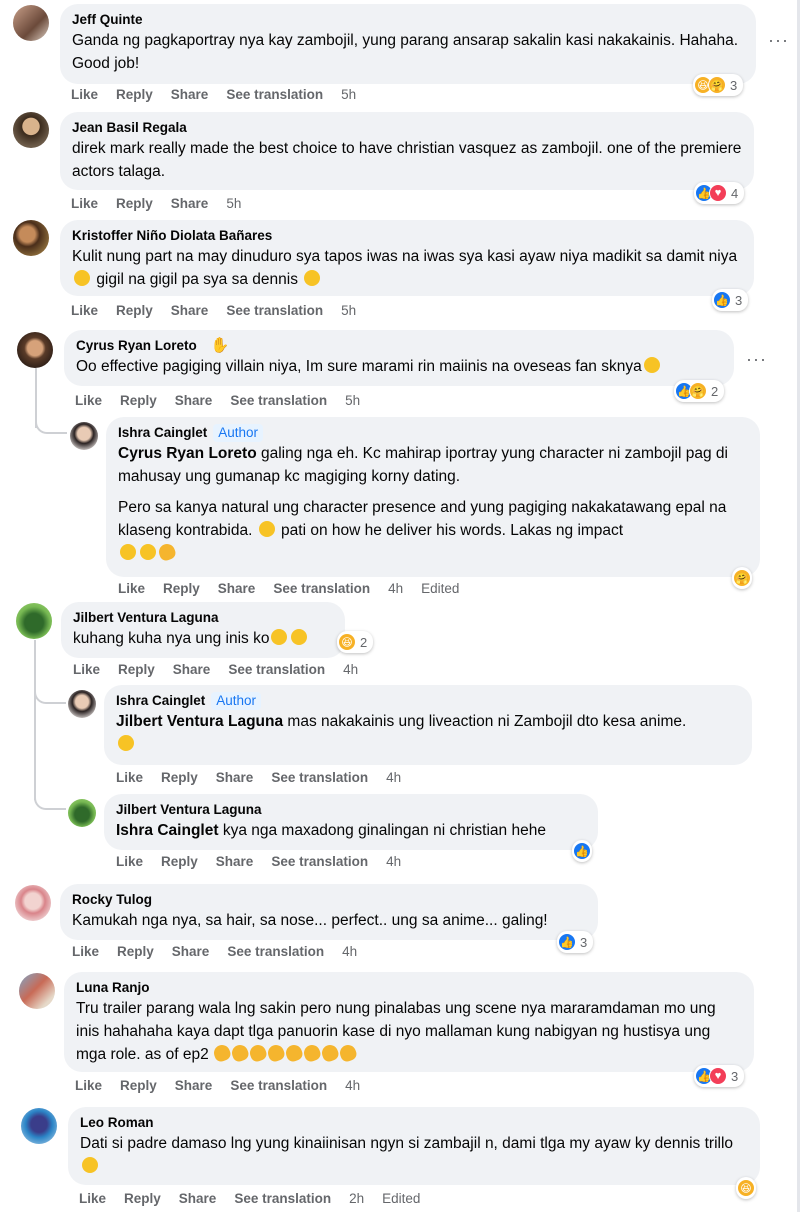 This screenshot has width=800, height=1212. Describe the element at coordinates (329, 900) in the screenshot. I see `comment-author: Rocky Tulog` at that location.